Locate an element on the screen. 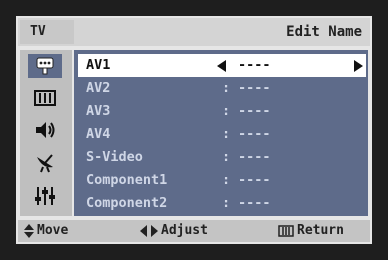 The image size is (388, 260). left-right-arrows-icon is located at coordinates (149, 231).